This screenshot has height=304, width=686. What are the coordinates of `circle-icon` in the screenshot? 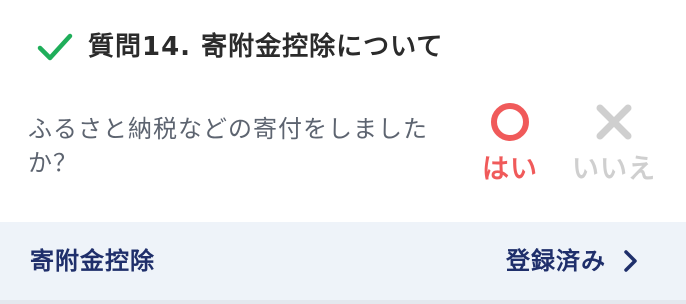 It's located at (510, 122).